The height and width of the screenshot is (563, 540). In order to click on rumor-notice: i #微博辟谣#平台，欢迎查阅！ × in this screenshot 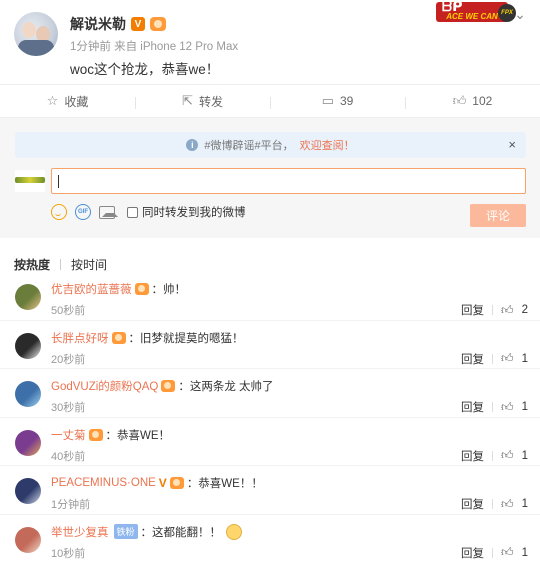, I will do `click(270, 145)`.